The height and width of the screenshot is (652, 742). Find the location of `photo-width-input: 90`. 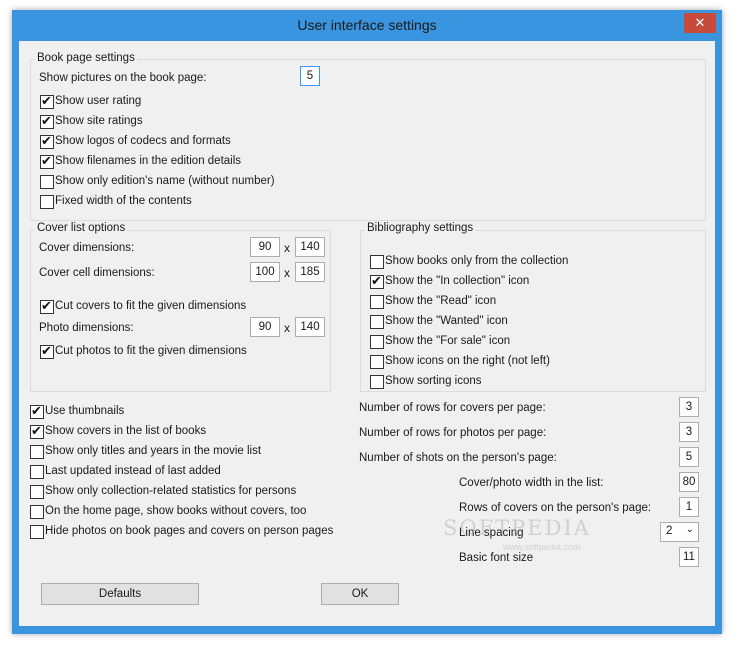

photo-width-input: 90 is located at coordinates (265, 327).